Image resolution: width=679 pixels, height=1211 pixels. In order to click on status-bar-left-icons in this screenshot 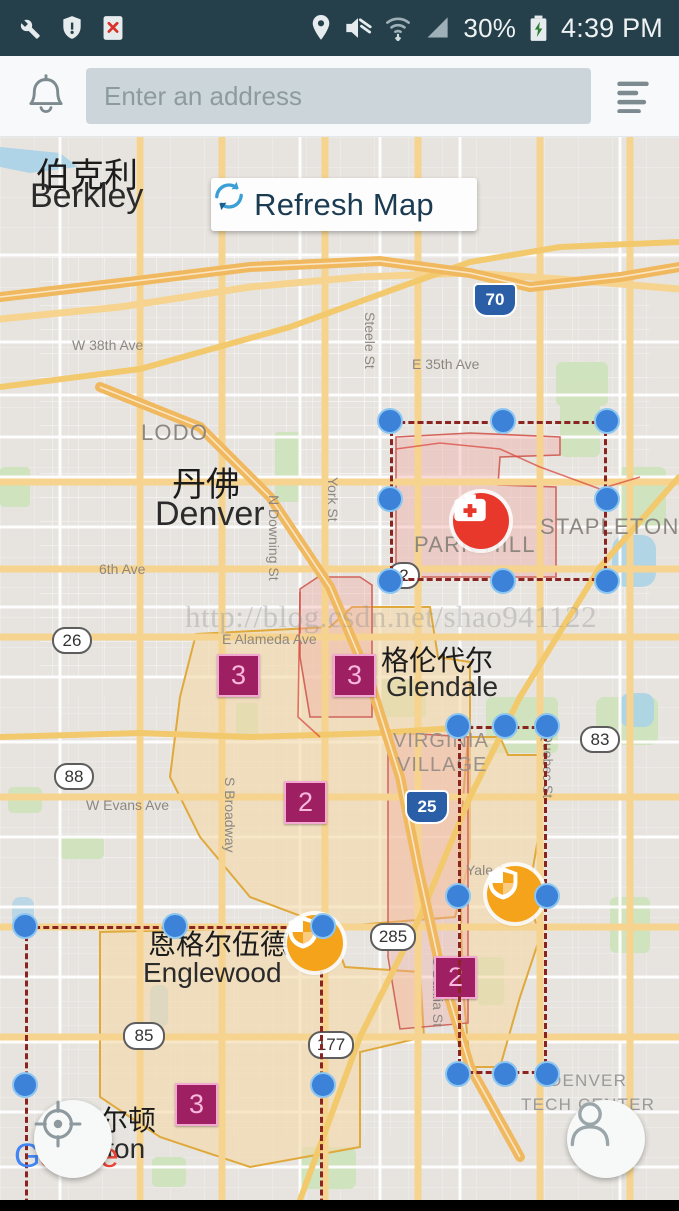, I will do `click(70, 28)`.